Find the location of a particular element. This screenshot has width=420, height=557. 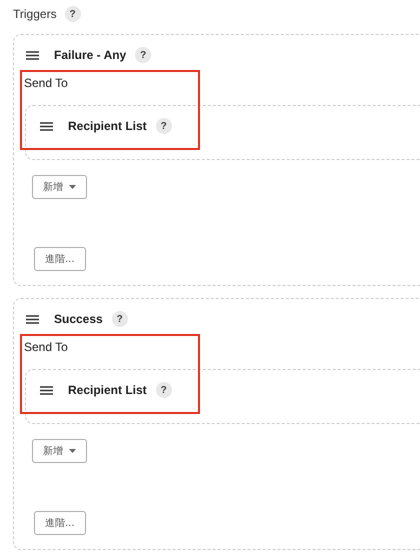

trigger-title: Success is located at coordinates (78, 319).